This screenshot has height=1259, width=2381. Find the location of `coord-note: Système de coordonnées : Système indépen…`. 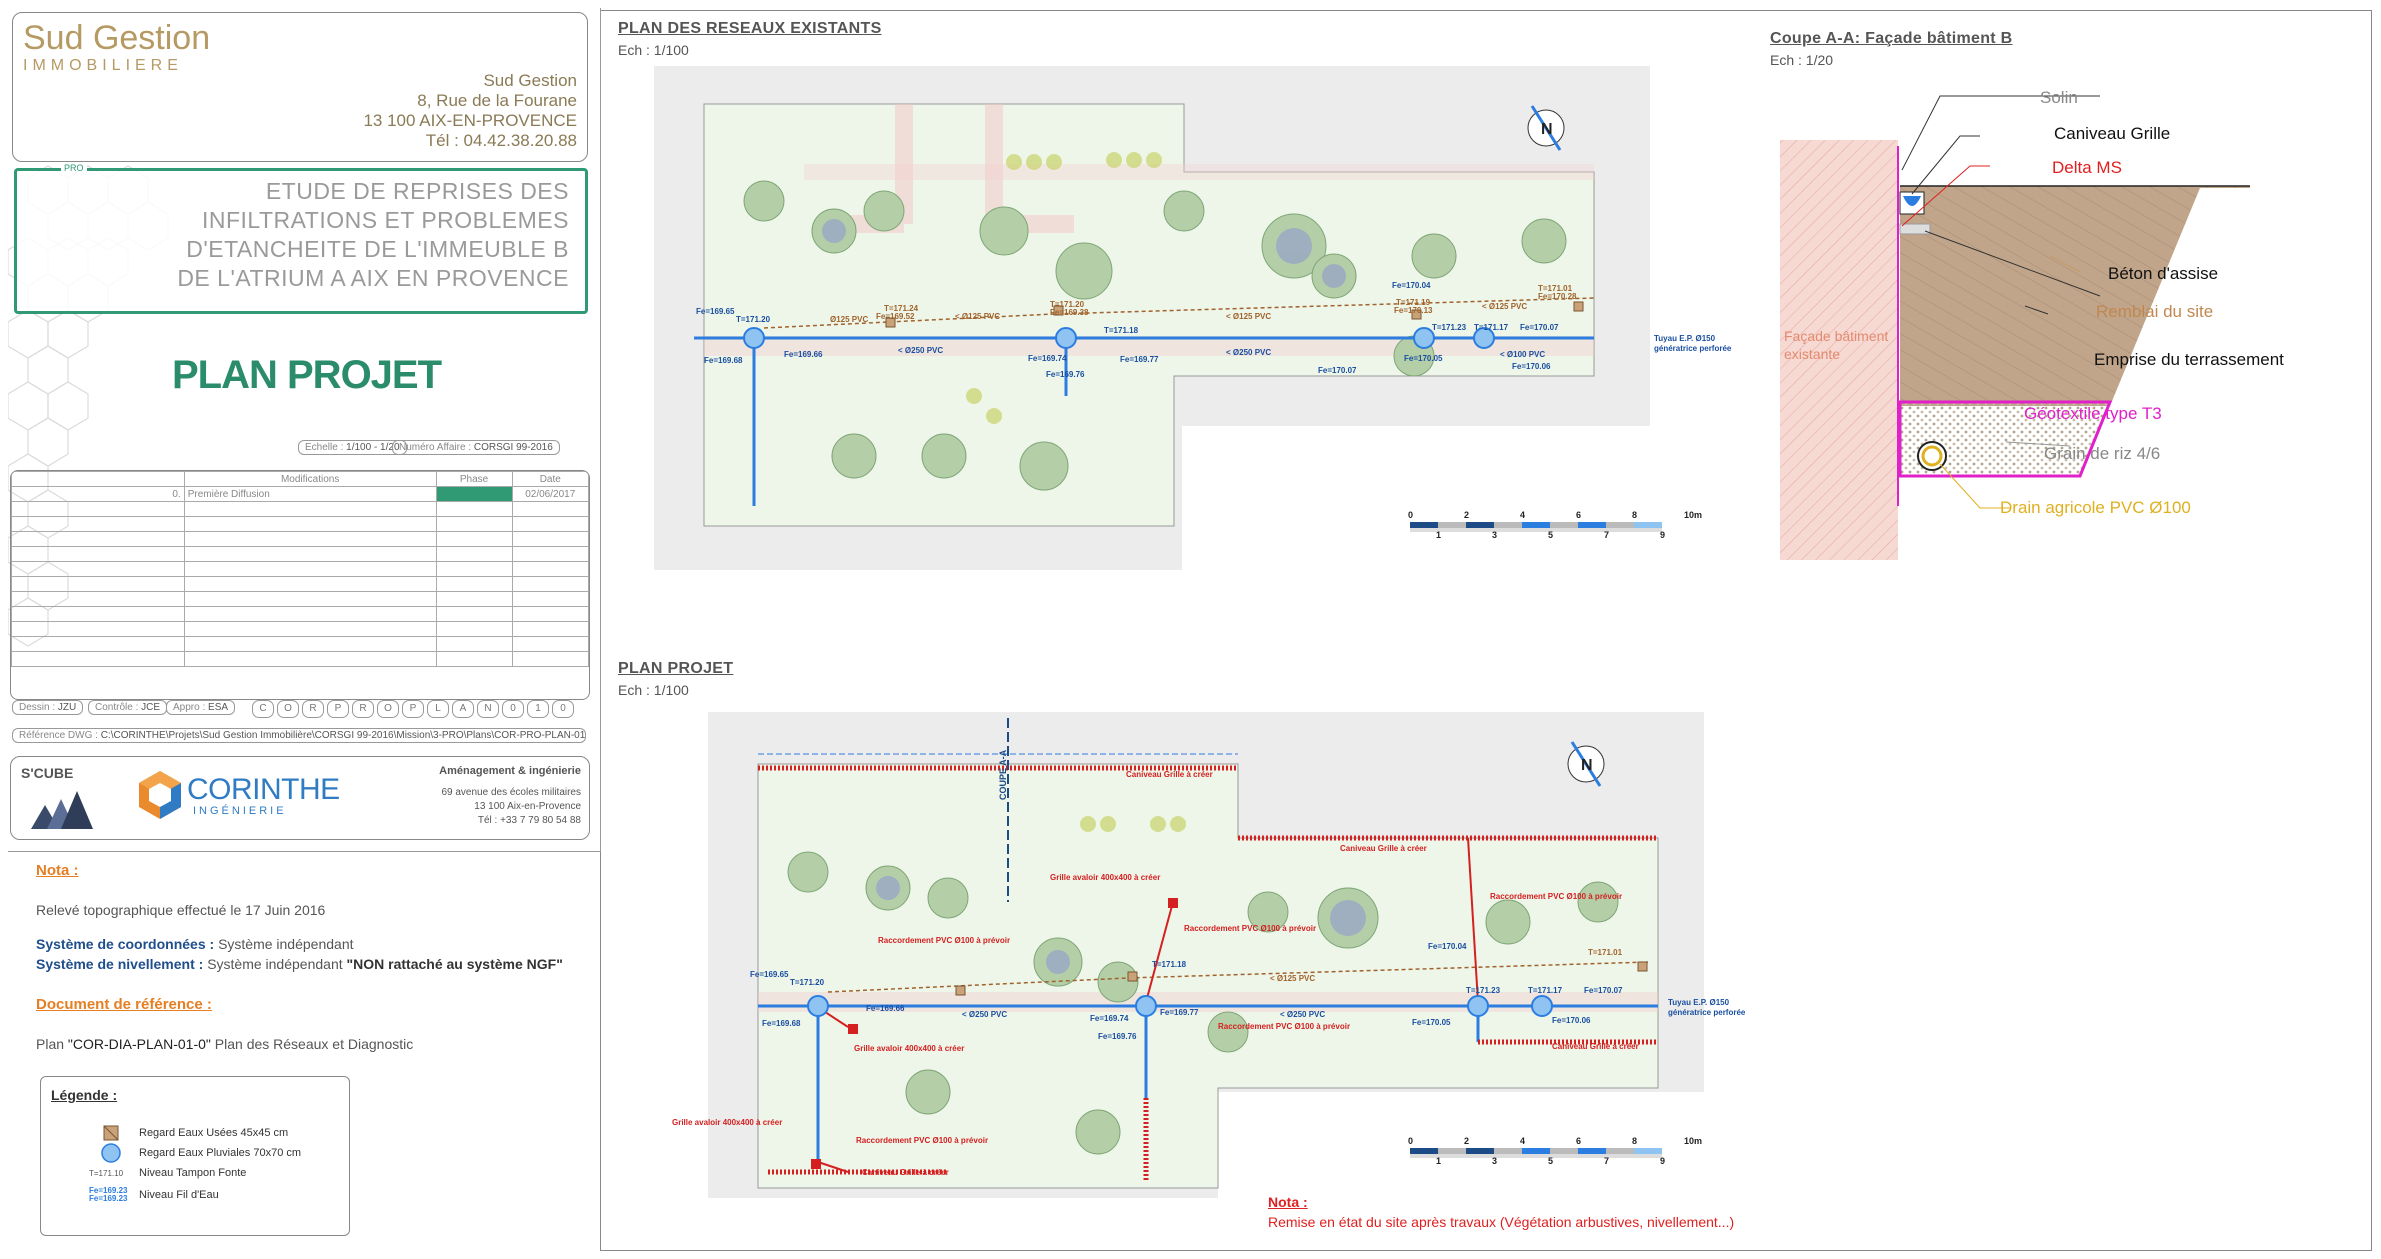

coord-note: Système de coordonnées : Système indépen… is located at coordinates (195, 944).